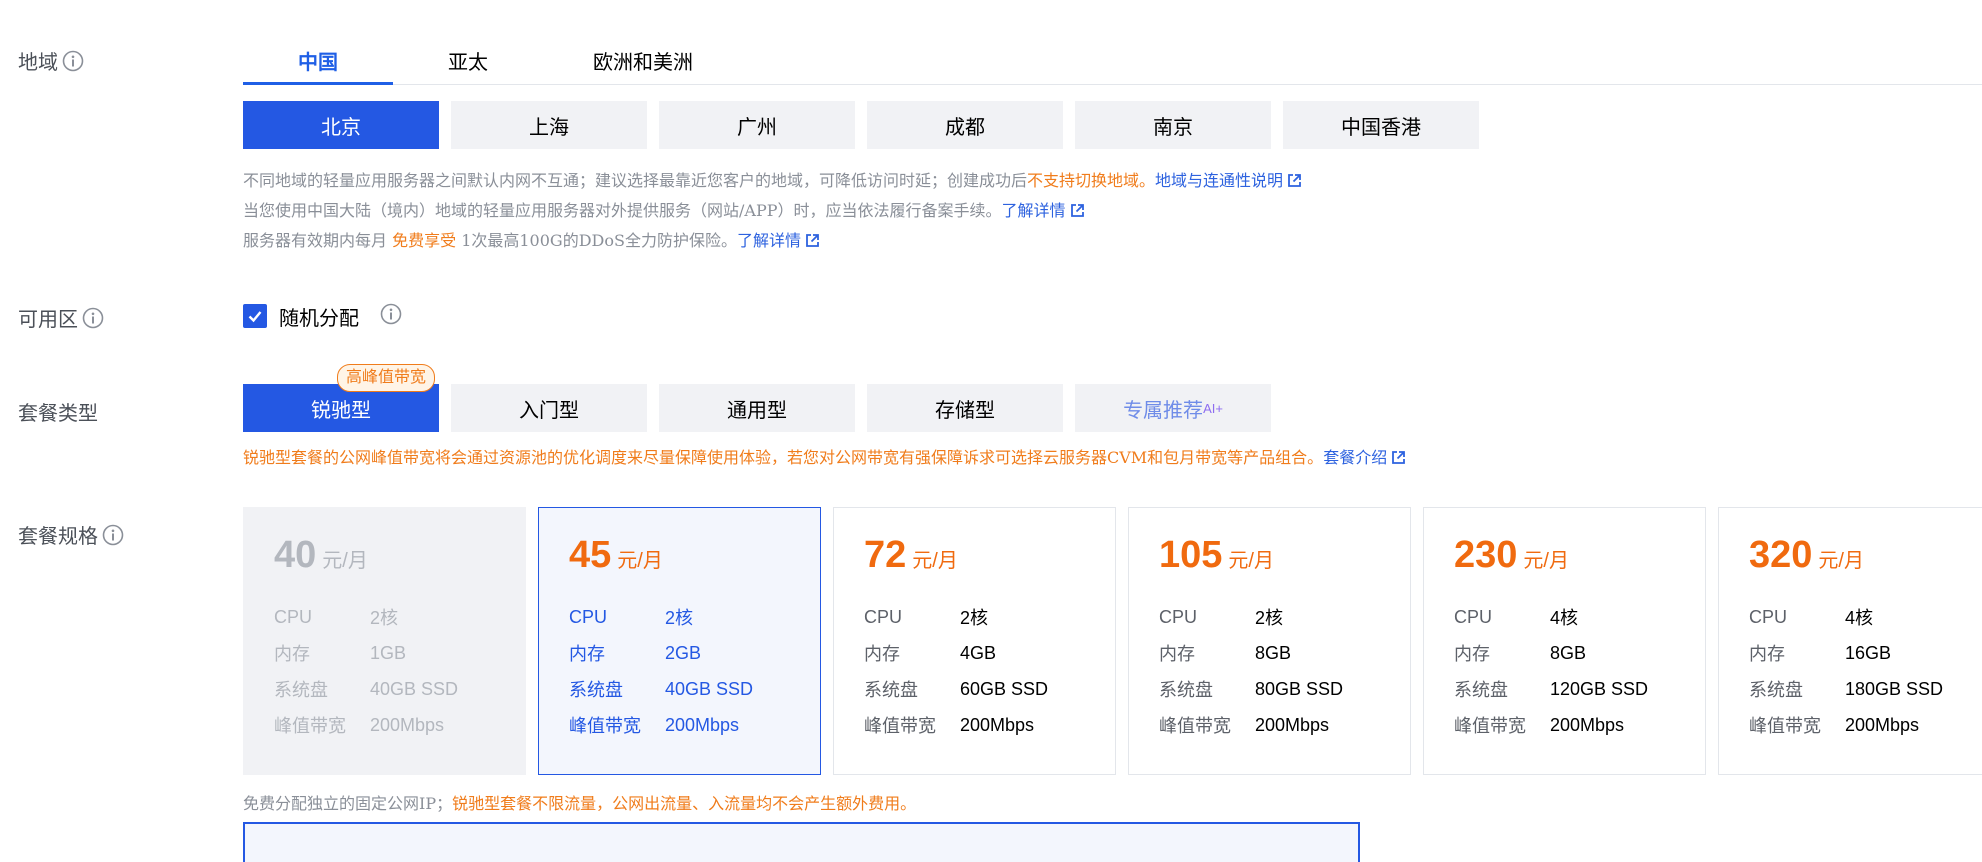  Describe the element at coordinates (549, 125) in the screenshot. I see `city-shanghai: 上海` at that location.